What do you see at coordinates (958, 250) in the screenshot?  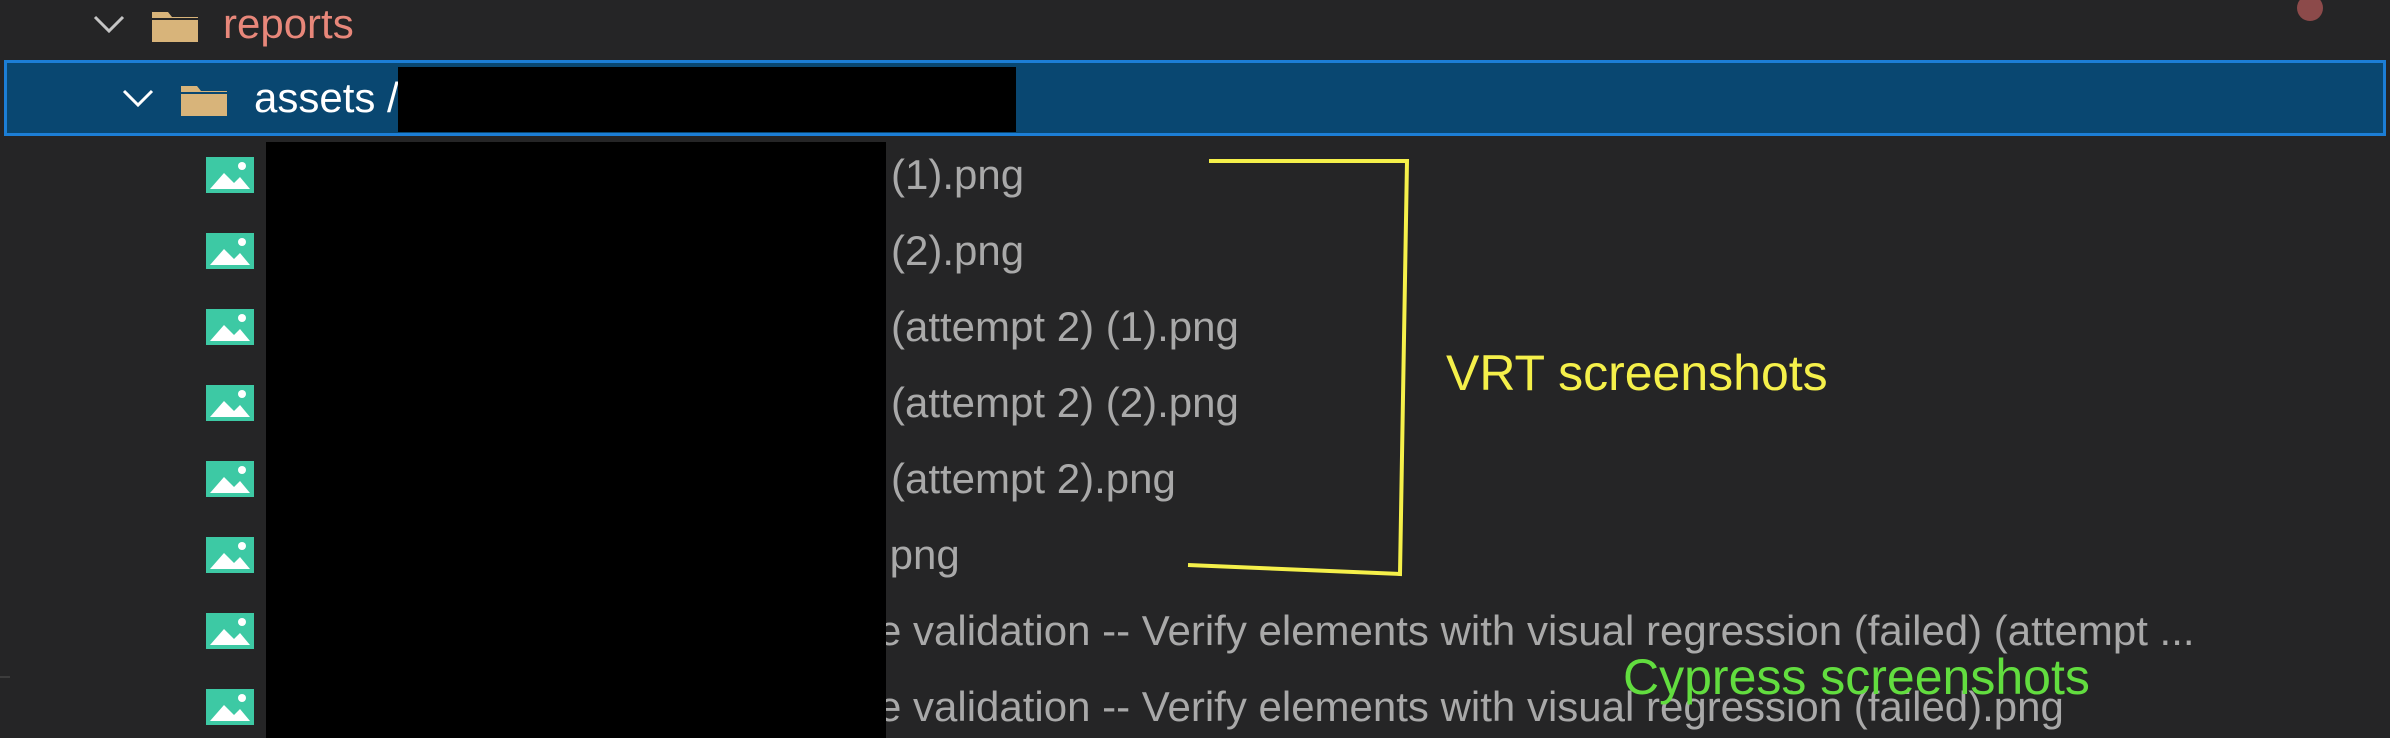 I see `file-name: (2).png` at bounding box center [958, 250].